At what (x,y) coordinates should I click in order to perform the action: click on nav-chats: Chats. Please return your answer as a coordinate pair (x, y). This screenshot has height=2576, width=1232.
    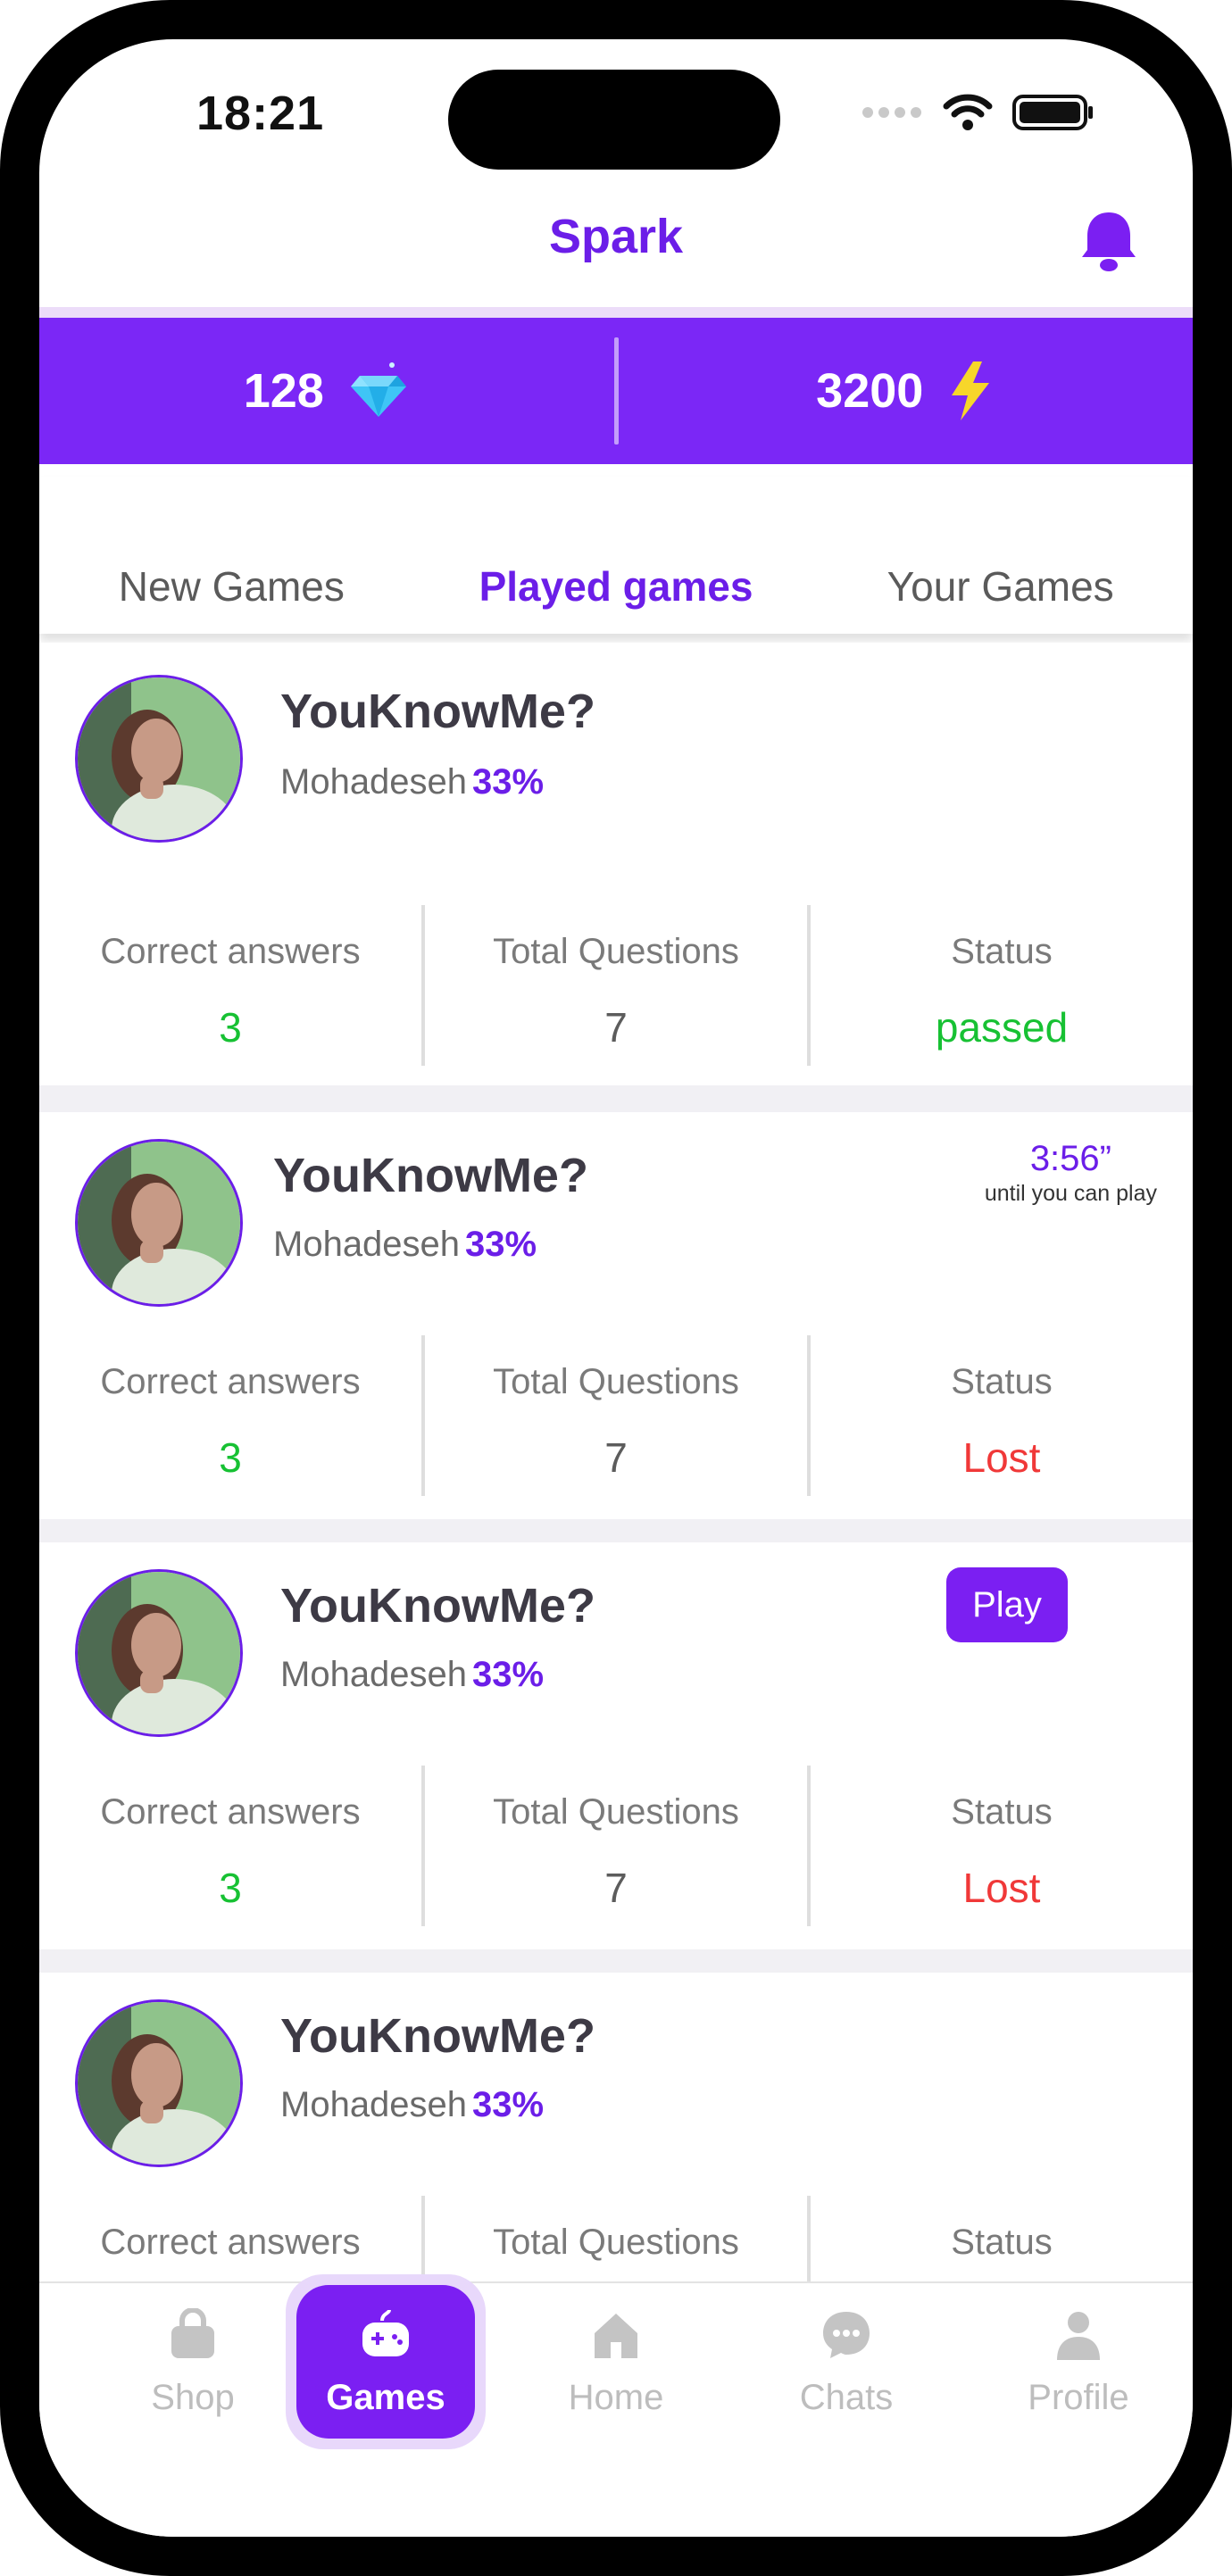
    Looking at the image, I should click on (846, 2350).